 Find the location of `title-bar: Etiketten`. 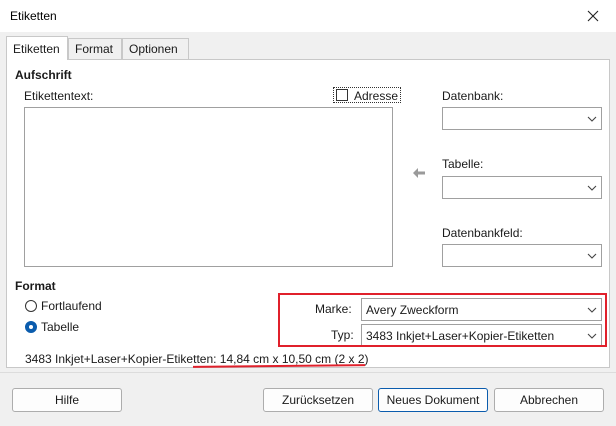

title-bar: Etiketten is located at coordinates (308, 16).